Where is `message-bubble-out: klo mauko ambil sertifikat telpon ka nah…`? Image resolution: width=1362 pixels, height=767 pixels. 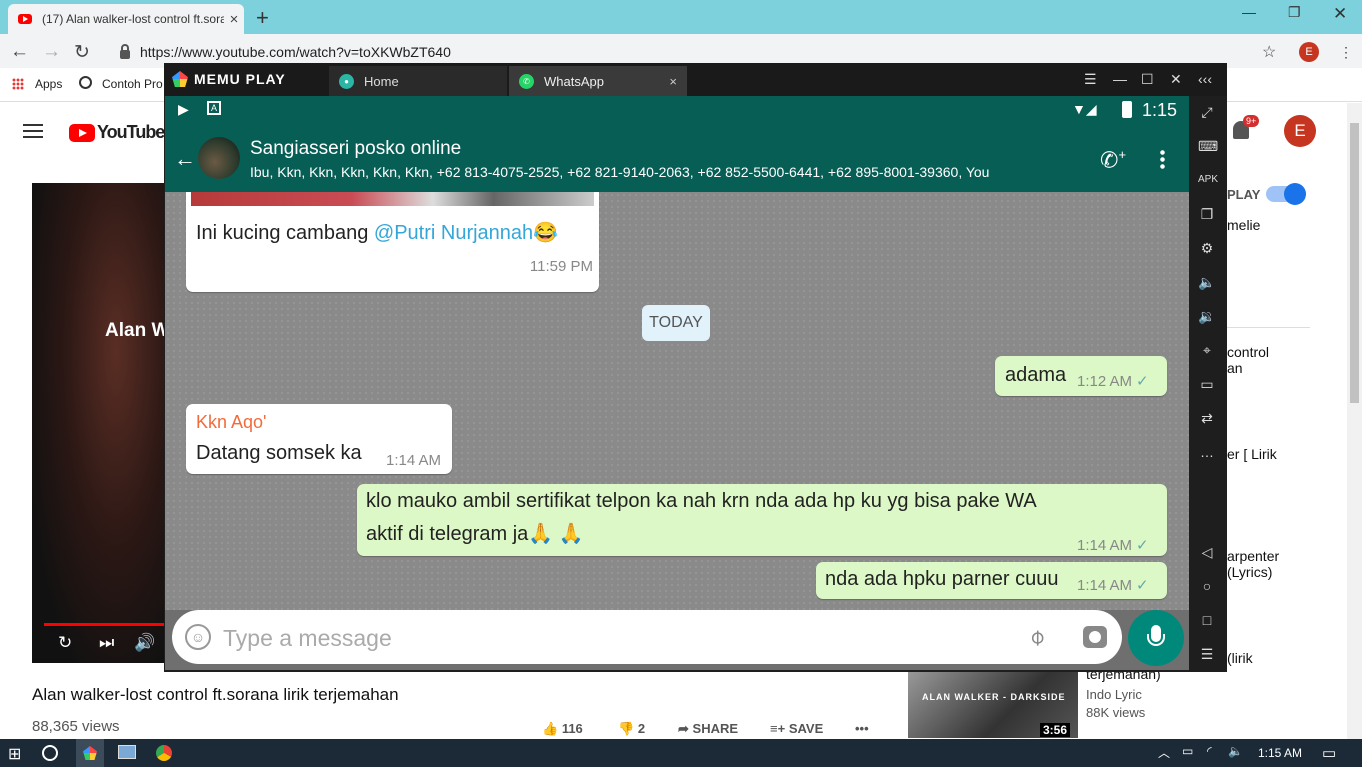
message-bubble-out: klo mauko ambil sertifikat telpon ka nah… is located at coordinates (762, 520).